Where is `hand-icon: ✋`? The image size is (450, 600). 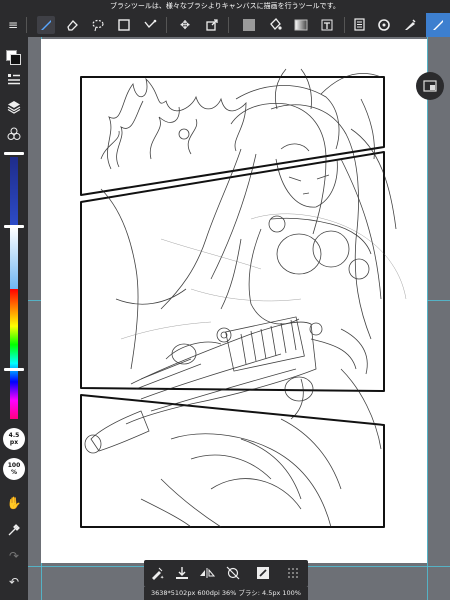
hand-icon: ✋ is located at coordinates (14, 503).